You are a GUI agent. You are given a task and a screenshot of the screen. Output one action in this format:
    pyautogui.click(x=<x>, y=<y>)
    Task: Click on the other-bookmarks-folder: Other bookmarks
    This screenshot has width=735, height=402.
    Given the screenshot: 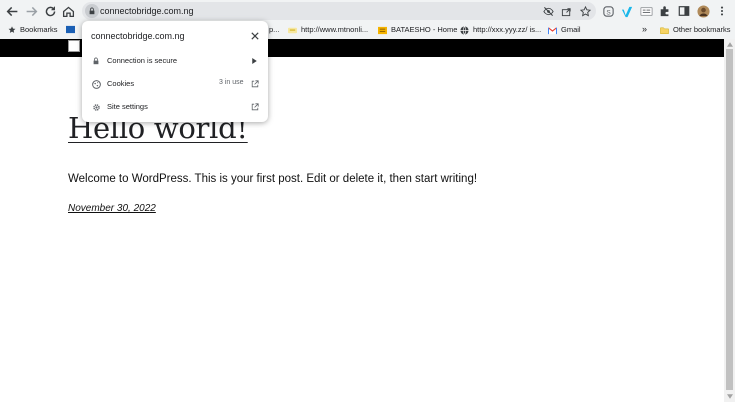 What is the action you would take?
    pyautogui.click(x=695, y=30)
    